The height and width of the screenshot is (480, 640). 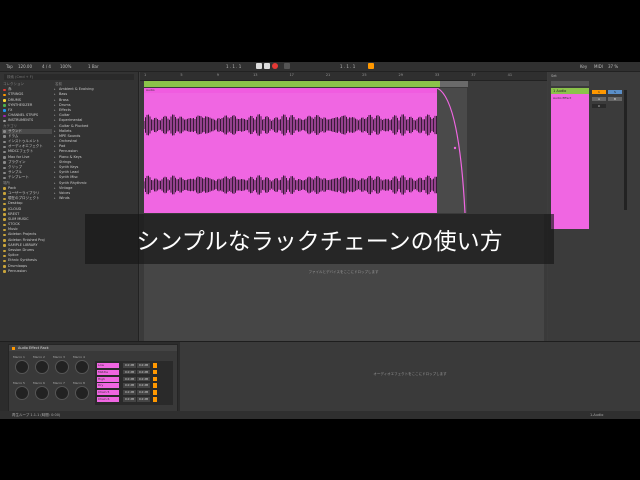 I want to click on stop-icon, so click(x=267, y=66).